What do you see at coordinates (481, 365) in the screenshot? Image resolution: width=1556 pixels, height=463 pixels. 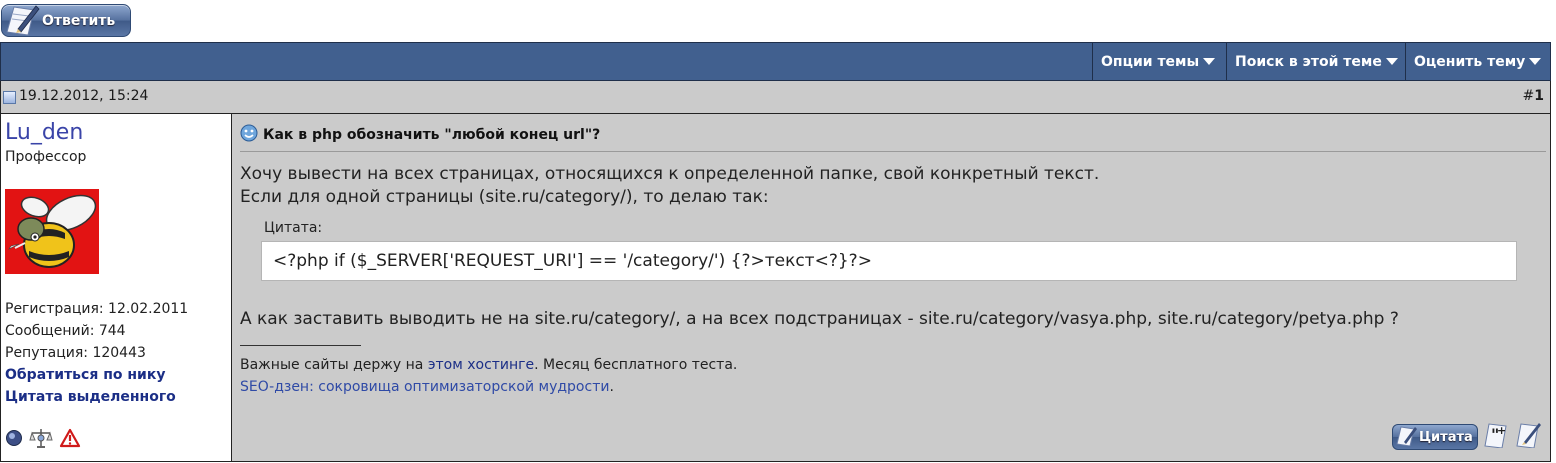 I see `hosting-link: этом хостинге` at bounding box center [481, 365].